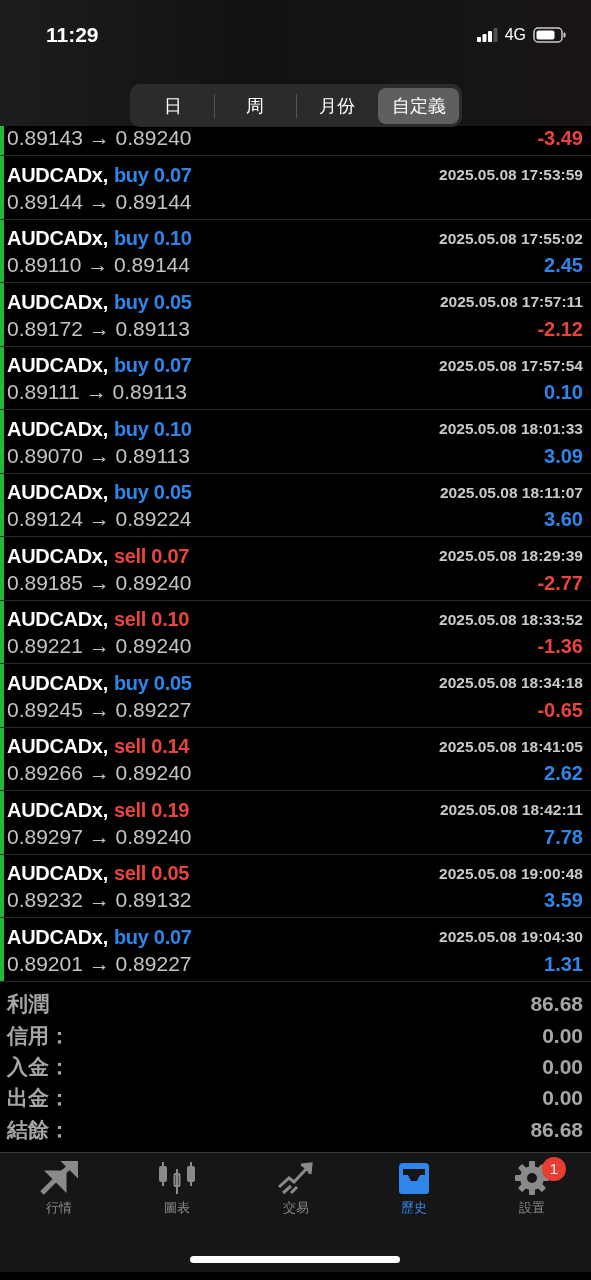 The height and width of the screenshot is (1280, 591). I want to click on deal-time: 2025.05.08 18:29:39, so click(511, 556).